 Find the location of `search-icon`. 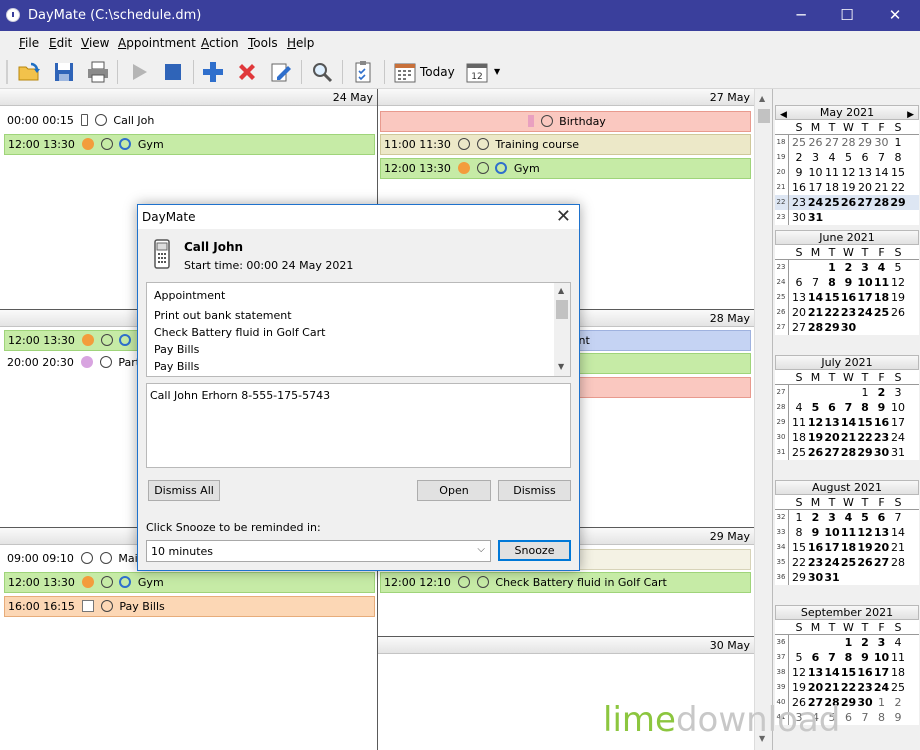

search-icon is located at coordinates (322, 72).